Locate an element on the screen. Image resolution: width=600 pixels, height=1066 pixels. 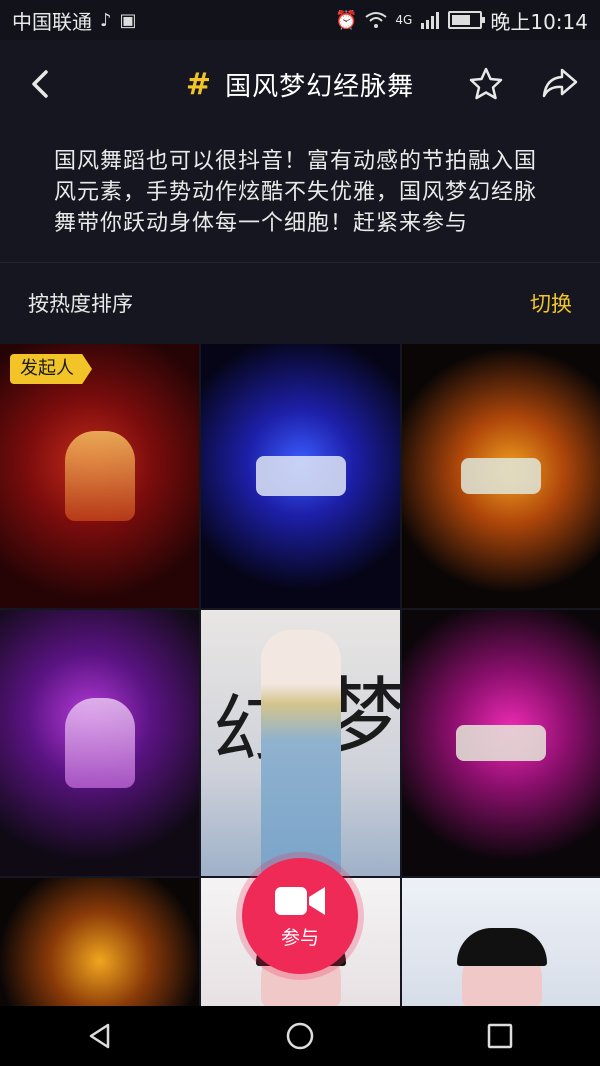
video-thumbnail: 发起人 is located at coordinates (99, 476).